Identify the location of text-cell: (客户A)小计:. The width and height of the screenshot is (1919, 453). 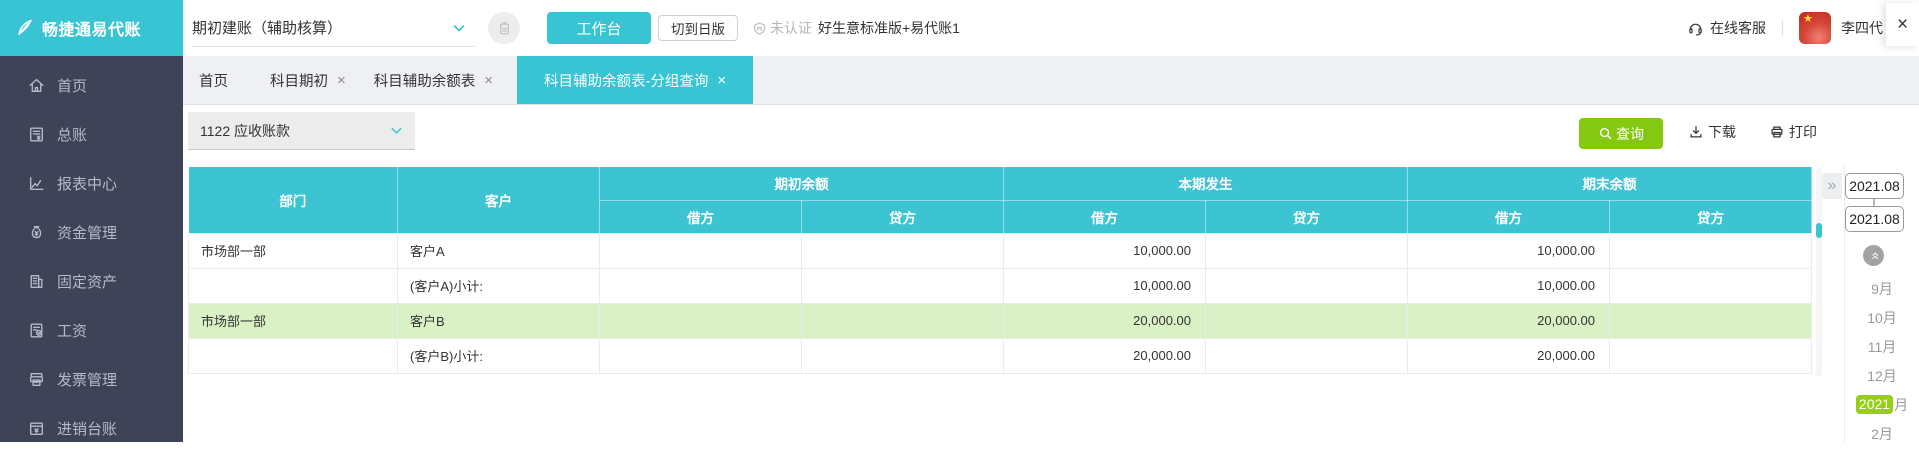
(498, 285).